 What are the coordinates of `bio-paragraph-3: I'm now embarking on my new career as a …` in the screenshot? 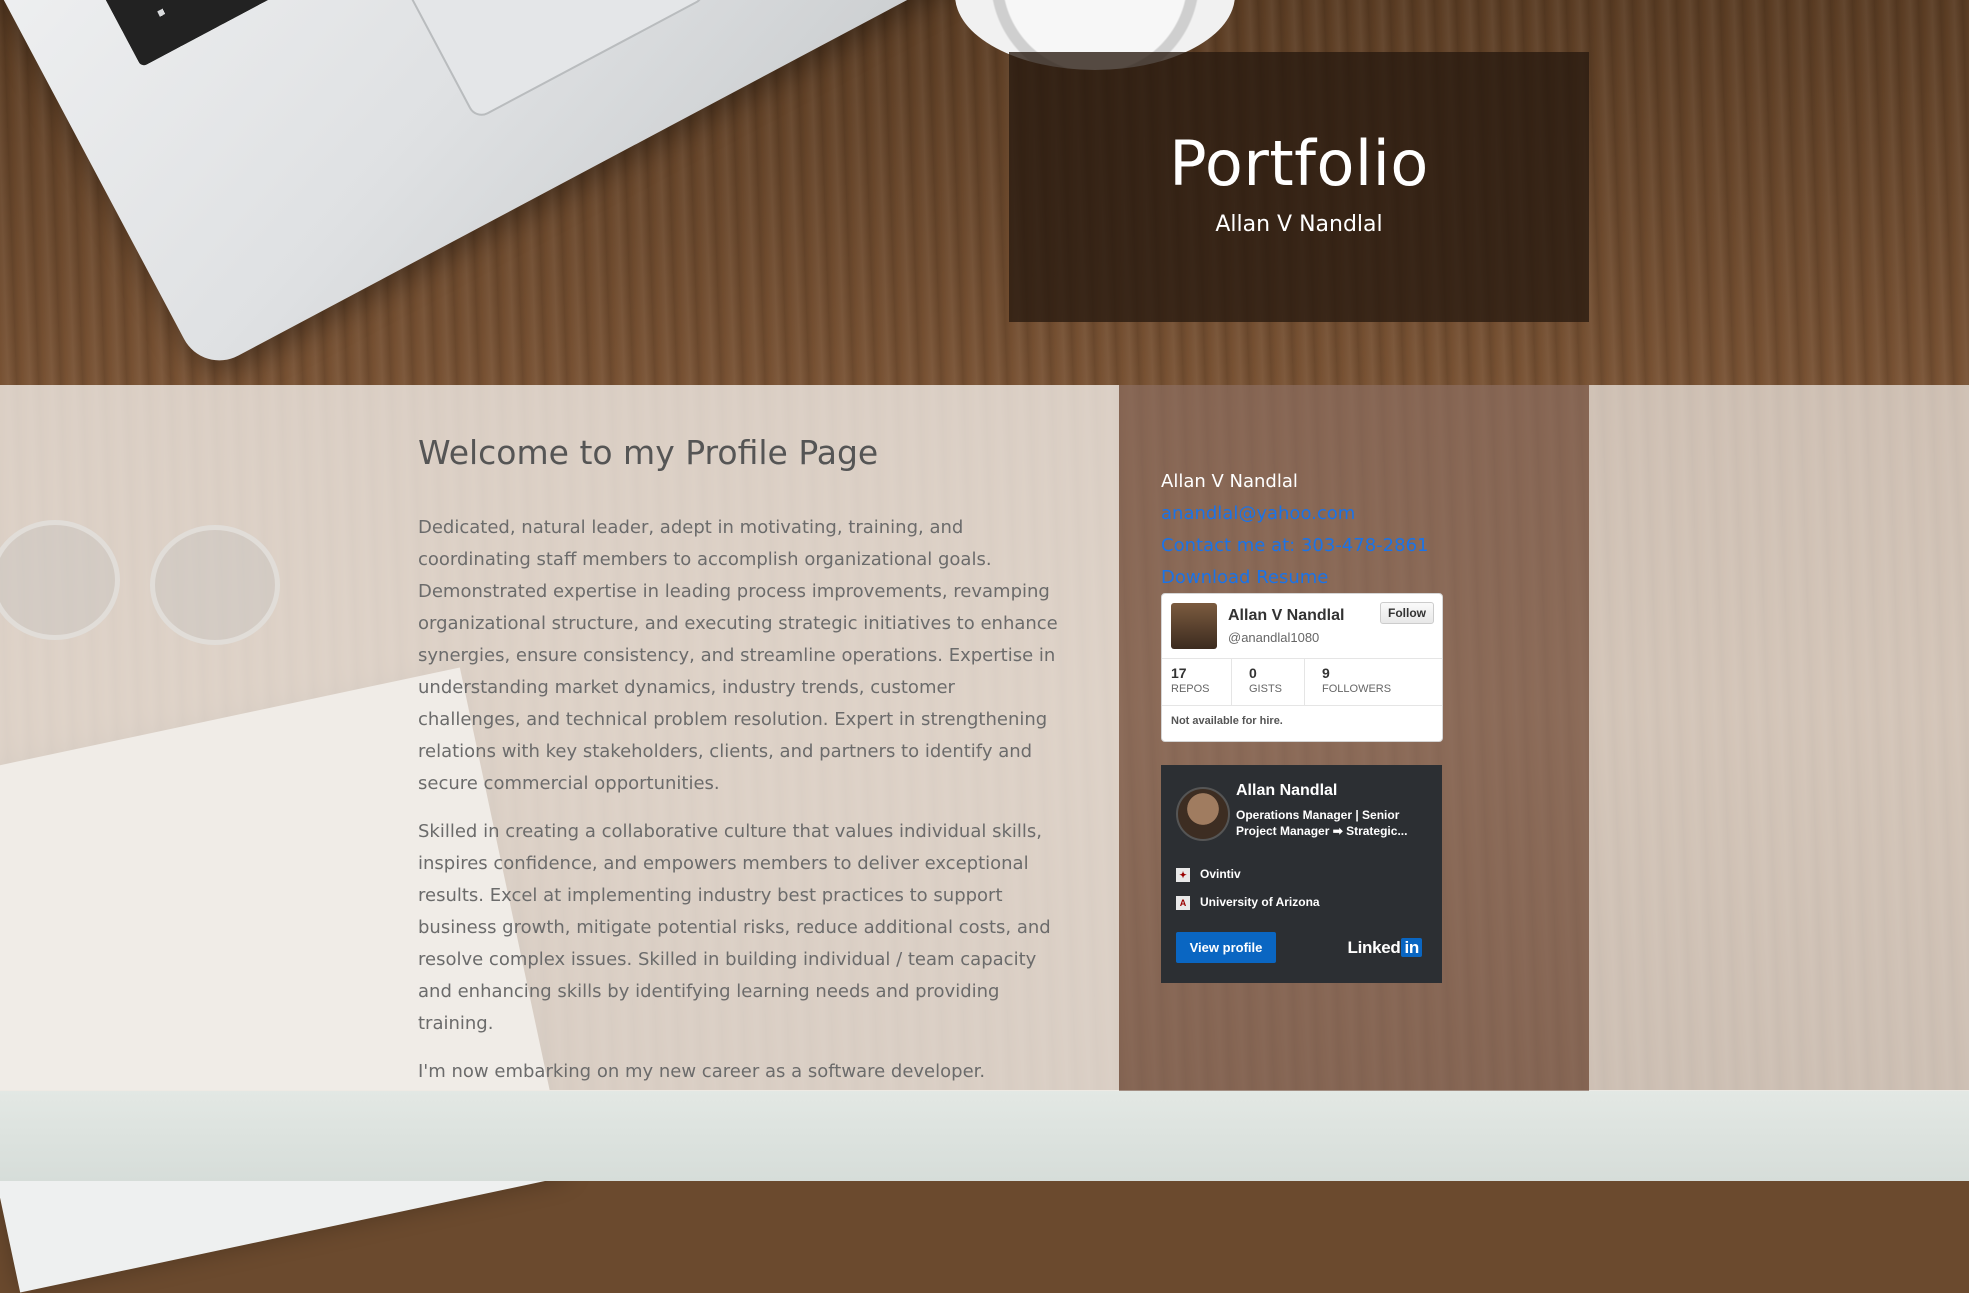 It's located at (702, 1071).